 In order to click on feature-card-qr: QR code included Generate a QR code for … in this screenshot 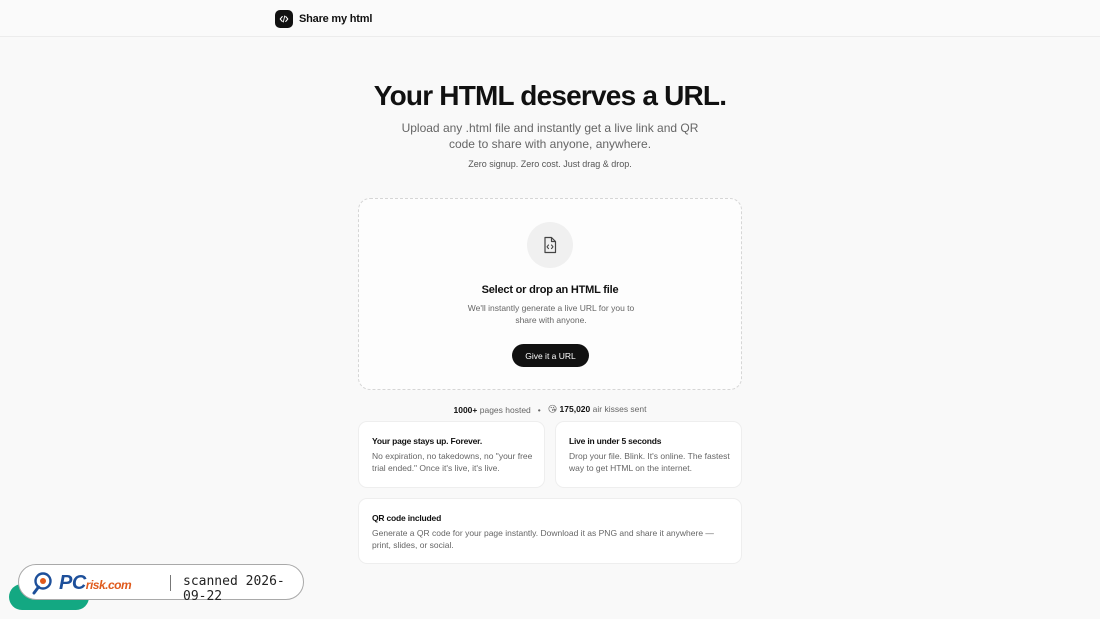, I will do `click(550, 531)`.